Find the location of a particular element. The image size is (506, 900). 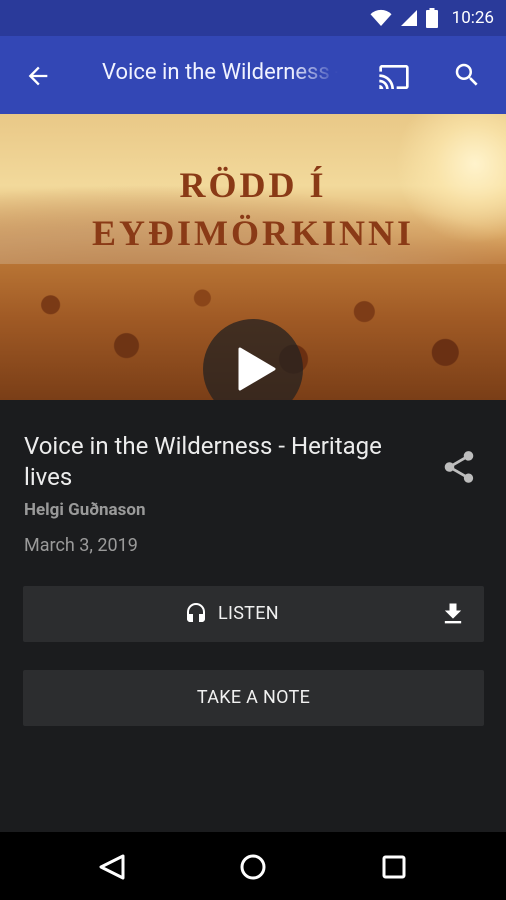

signal-icon is located at coordinates (408, 18).